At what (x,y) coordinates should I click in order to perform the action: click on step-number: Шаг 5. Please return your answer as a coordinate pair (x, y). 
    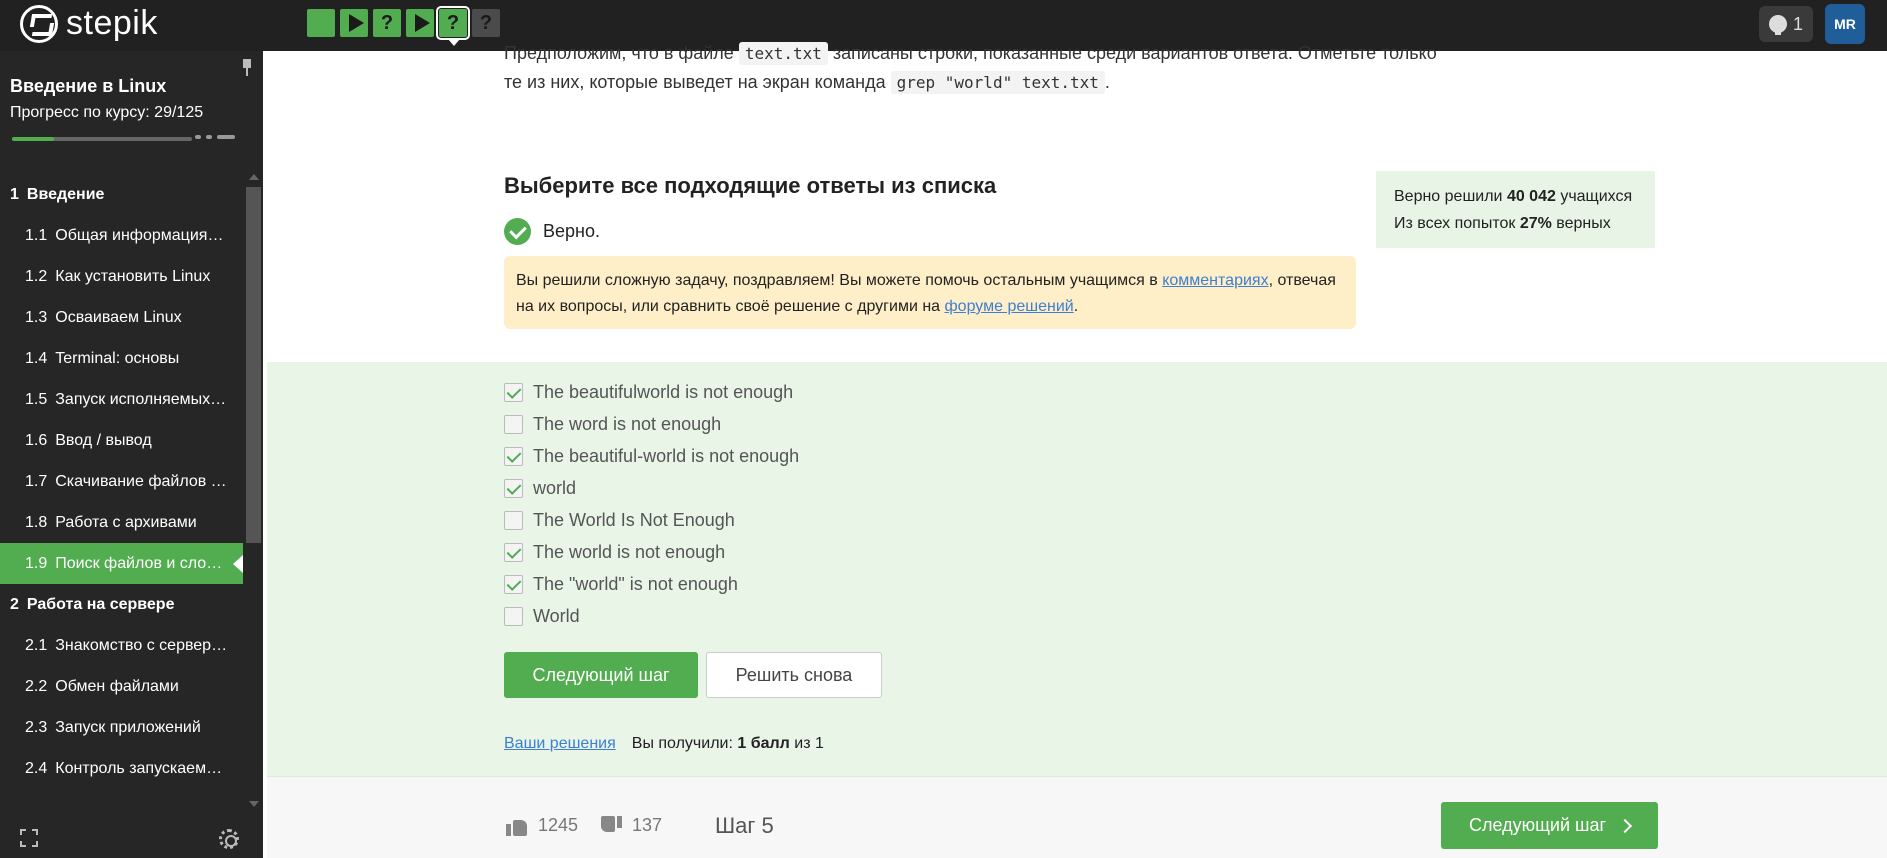
    Looking at the image, I should click on (744, 825).